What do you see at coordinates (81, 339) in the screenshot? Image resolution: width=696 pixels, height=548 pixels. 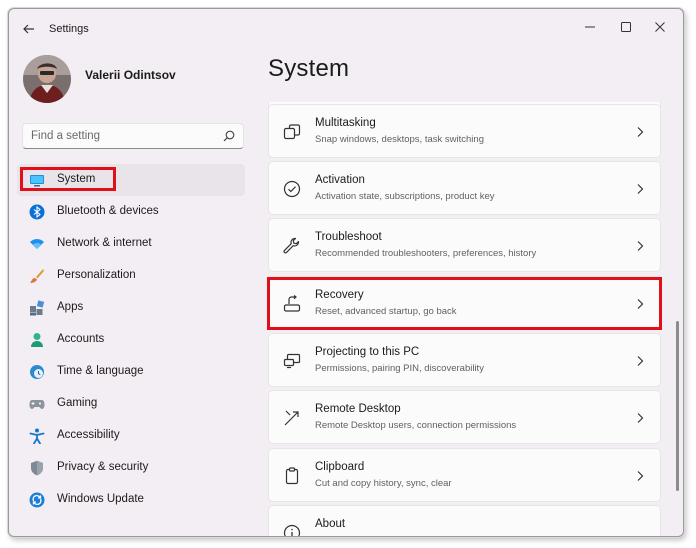 I see `sidebar-item-label: Accounts` at bounding box center [81, 339].